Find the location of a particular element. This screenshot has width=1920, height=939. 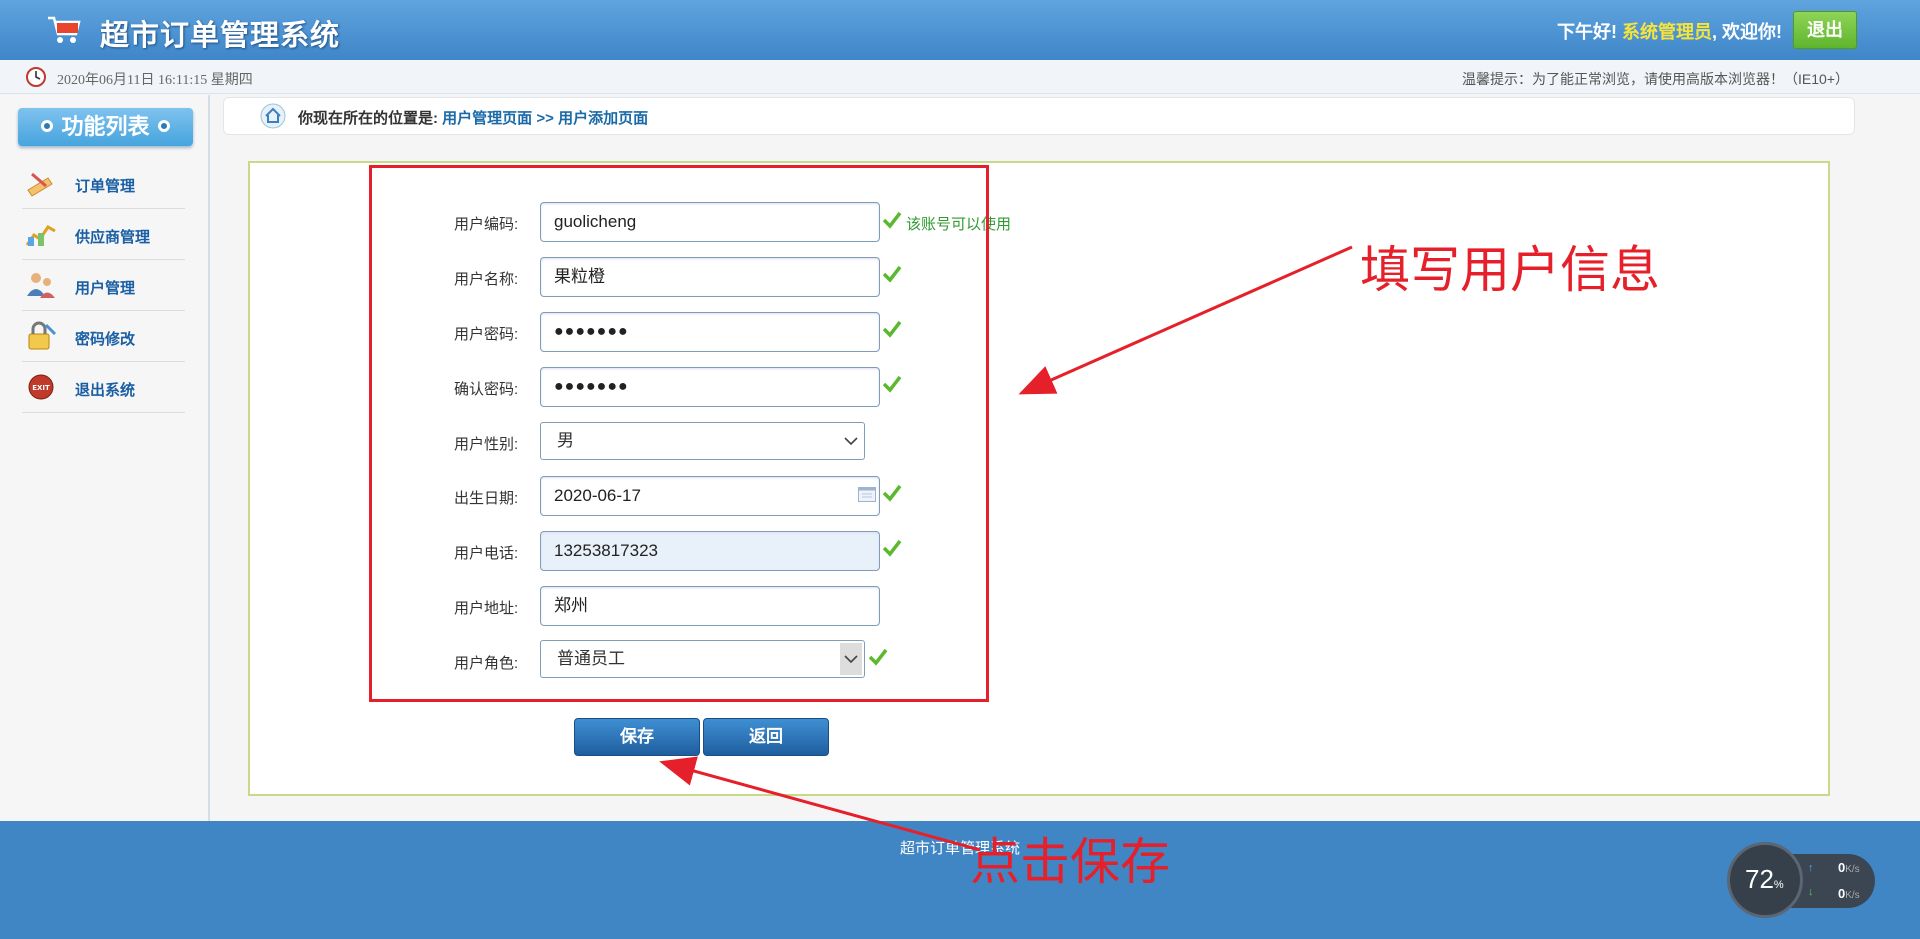

exit-icon: EXIT is located at coordinates (41, 387).